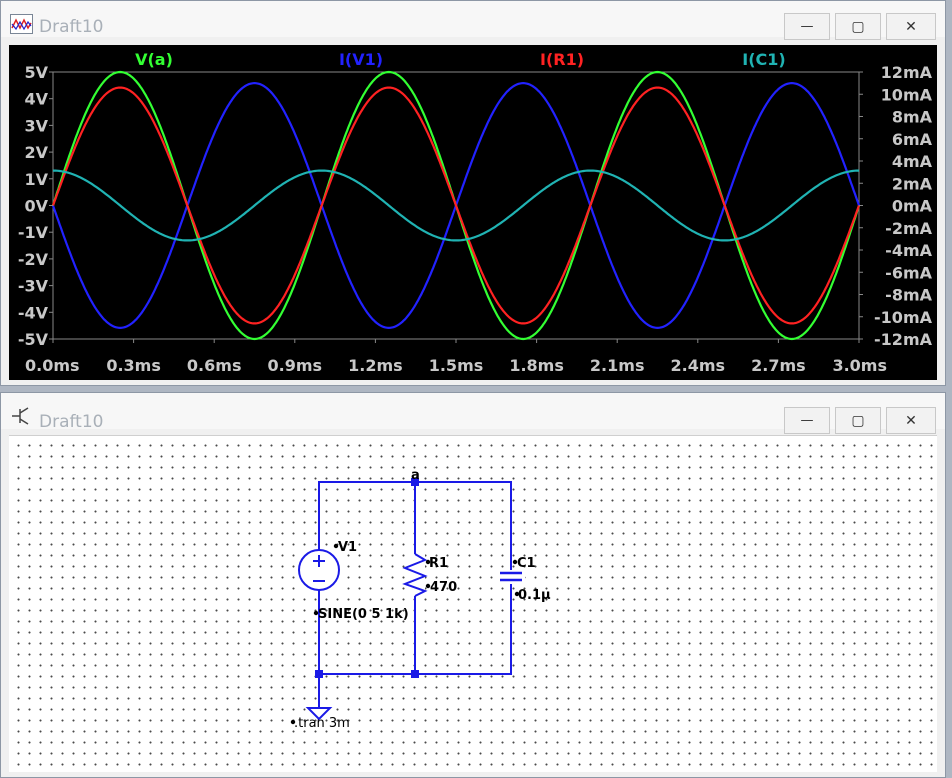 This screenshot has width=952, height=778. What do you see at coordinates (536, 365) in the screenshot?
I see `x-tick-label: 1.8ms` at bounding box center [536, 365].